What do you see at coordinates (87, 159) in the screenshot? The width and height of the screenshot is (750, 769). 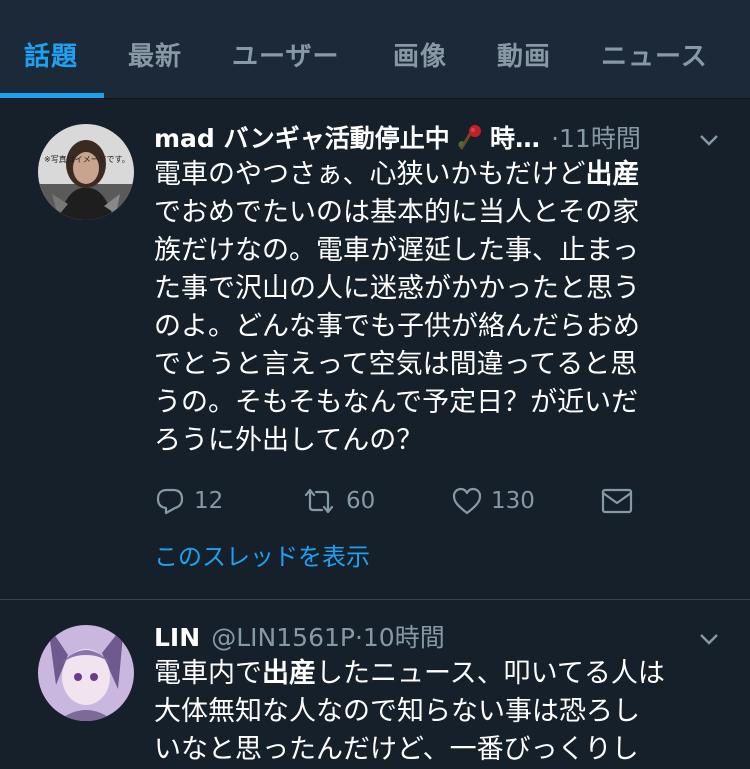 I see `avatar-caption: ※写真はイメージです。` at bounding box center [87, 159].